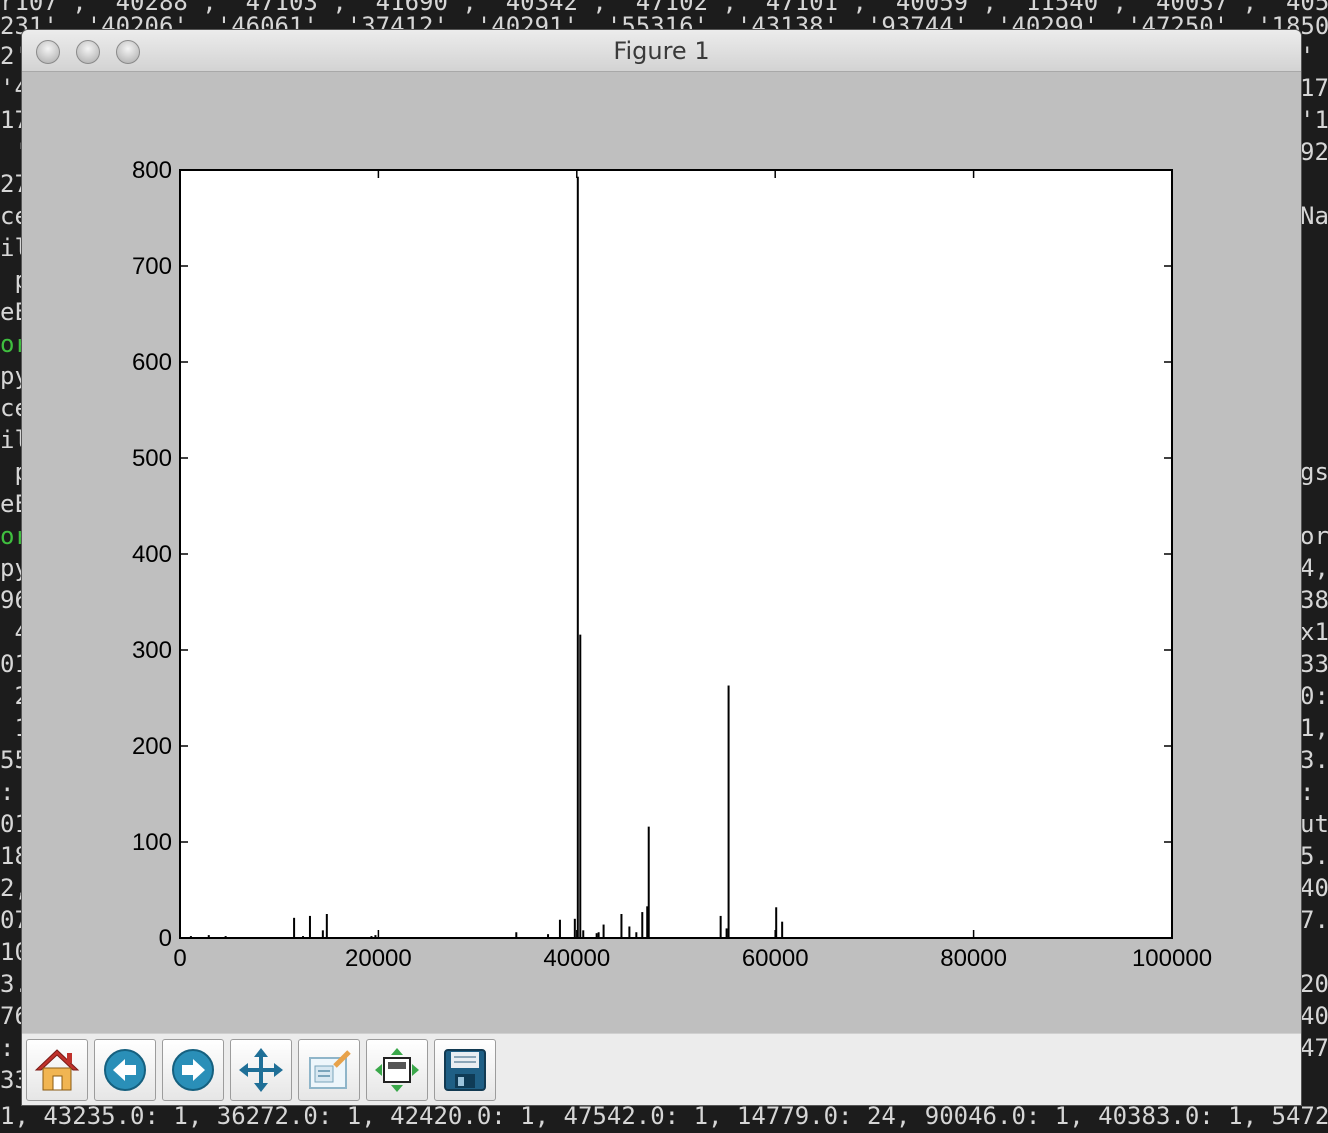 The image size is (1328, 1133). What do you see at coordinates (1307, 792) in the screenshot?
I see `terminal-fragment: : 1` at bounding box center [1307, 792].